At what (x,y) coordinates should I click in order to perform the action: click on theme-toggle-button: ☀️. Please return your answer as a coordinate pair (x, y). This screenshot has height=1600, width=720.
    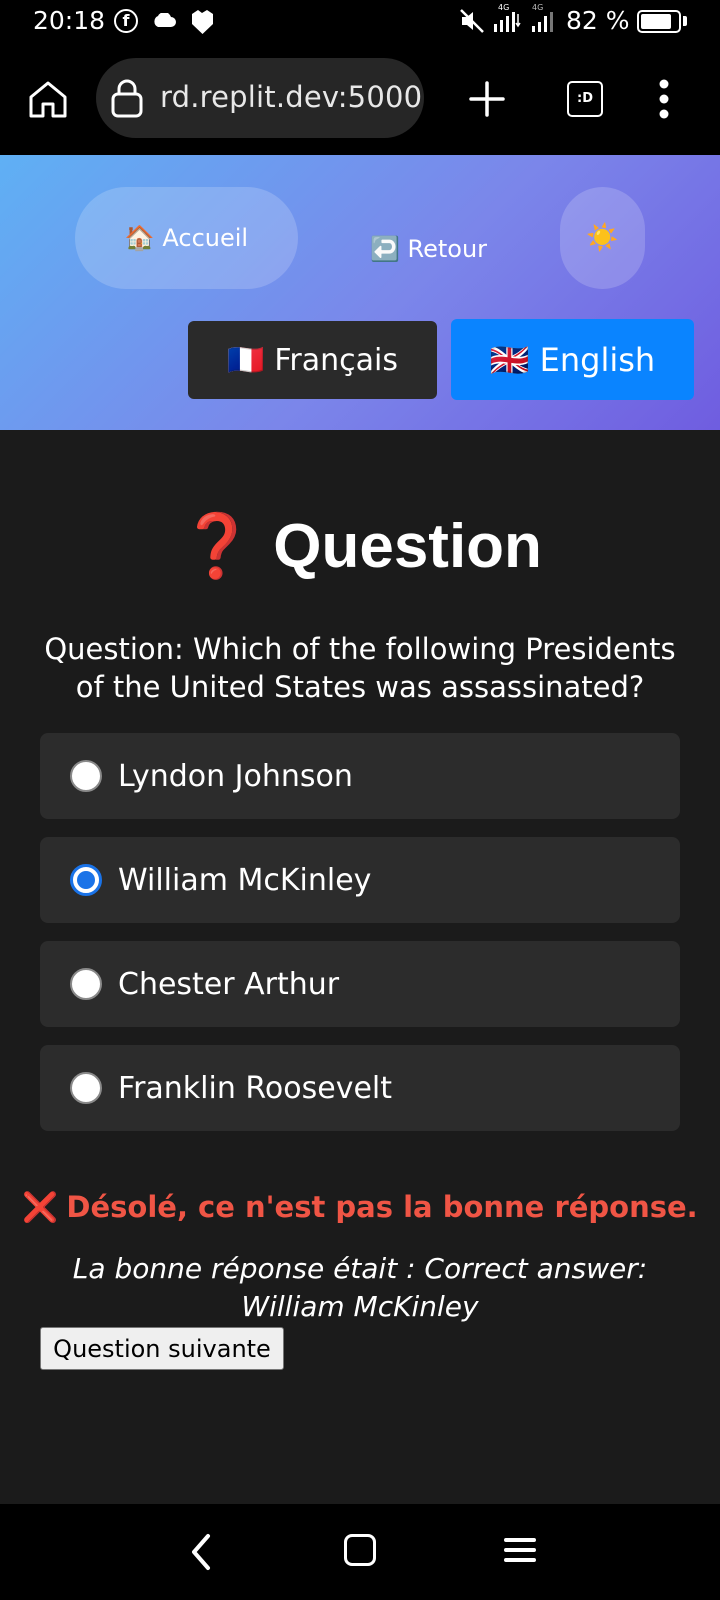
    Looking at the image, I should click on (602, 238).